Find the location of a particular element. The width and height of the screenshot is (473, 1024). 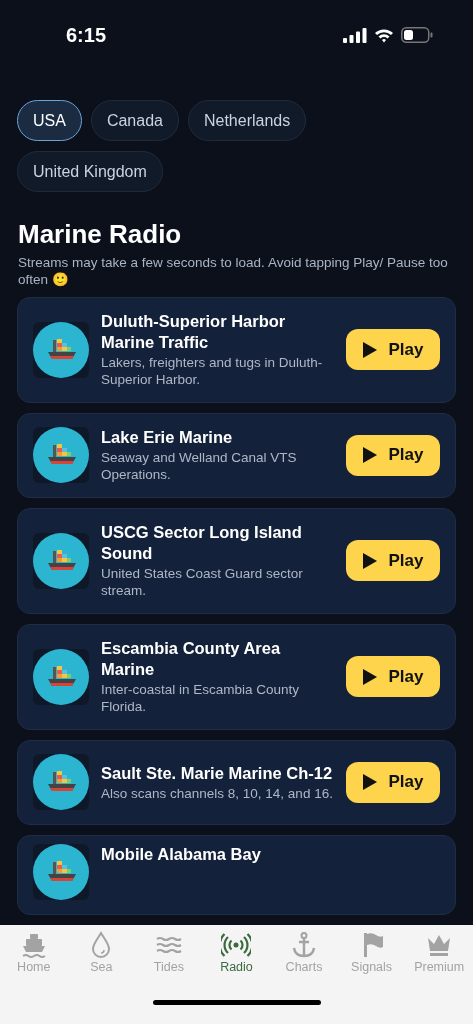

battery-icon is located at coordinates (417, 35).